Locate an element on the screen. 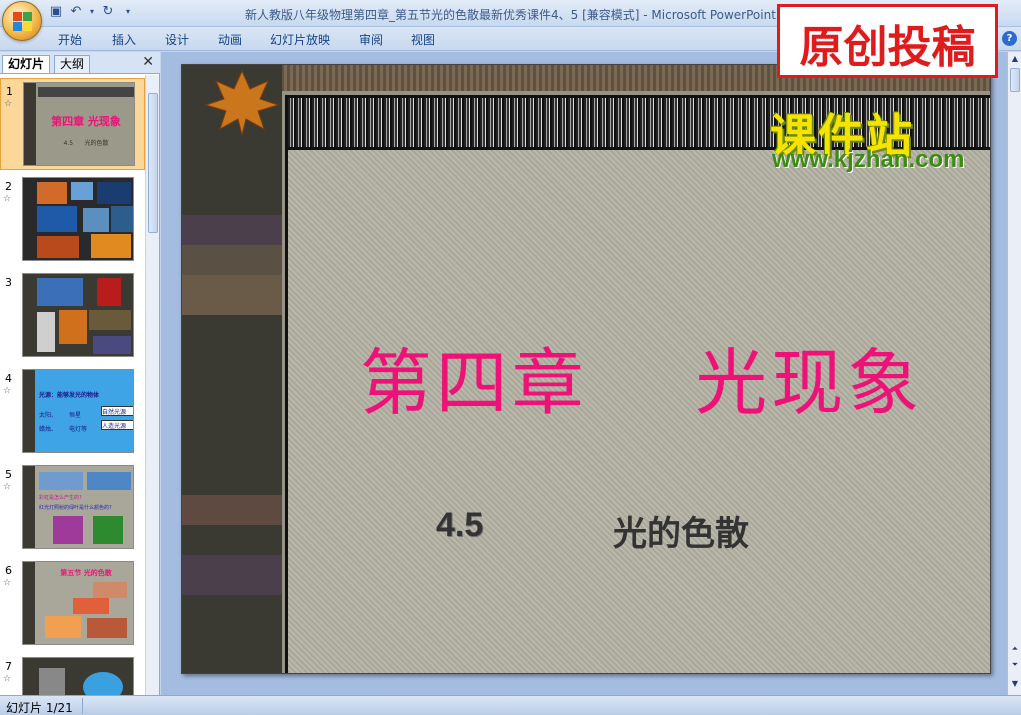 The height and width of the screenshot is (715, 1021). slide-thumbnail-5: 5 ☆ 彩虹是怎么产生的? 红光灯照射的绿叶是什么颜色的? is located at coordinates (72, 508).